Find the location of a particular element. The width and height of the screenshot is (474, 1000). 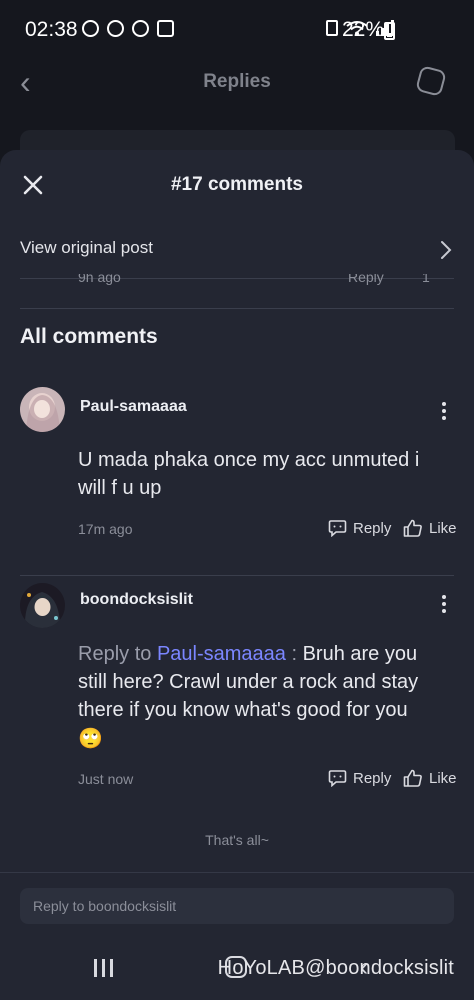

notification-icons is located at coordinates (128, 28).